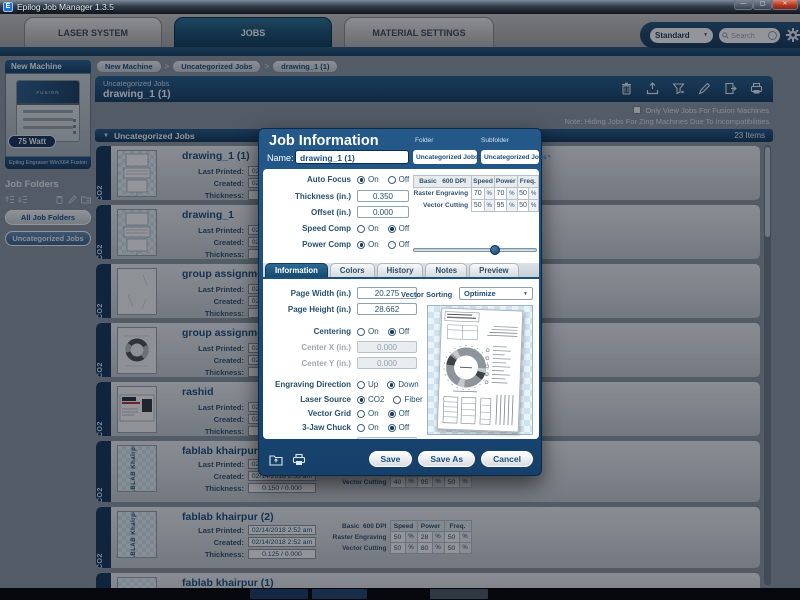 This screenshot has height=600, width=800. I want to click on centering-off-radio: Off, so click(398, 331).